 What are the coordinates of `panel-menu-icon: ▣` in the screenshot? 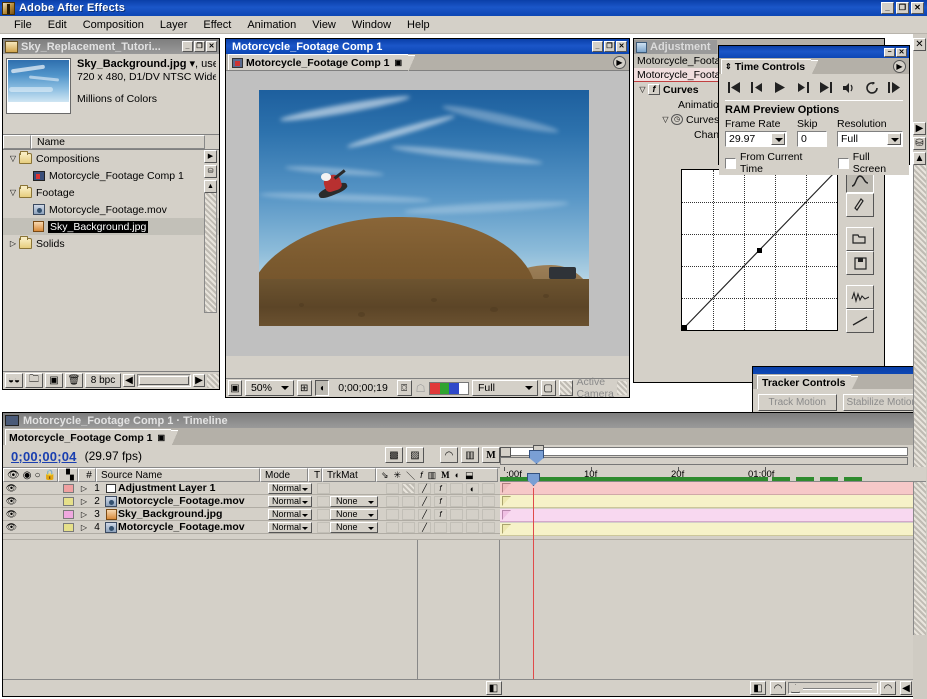 It's located at (162, 437).